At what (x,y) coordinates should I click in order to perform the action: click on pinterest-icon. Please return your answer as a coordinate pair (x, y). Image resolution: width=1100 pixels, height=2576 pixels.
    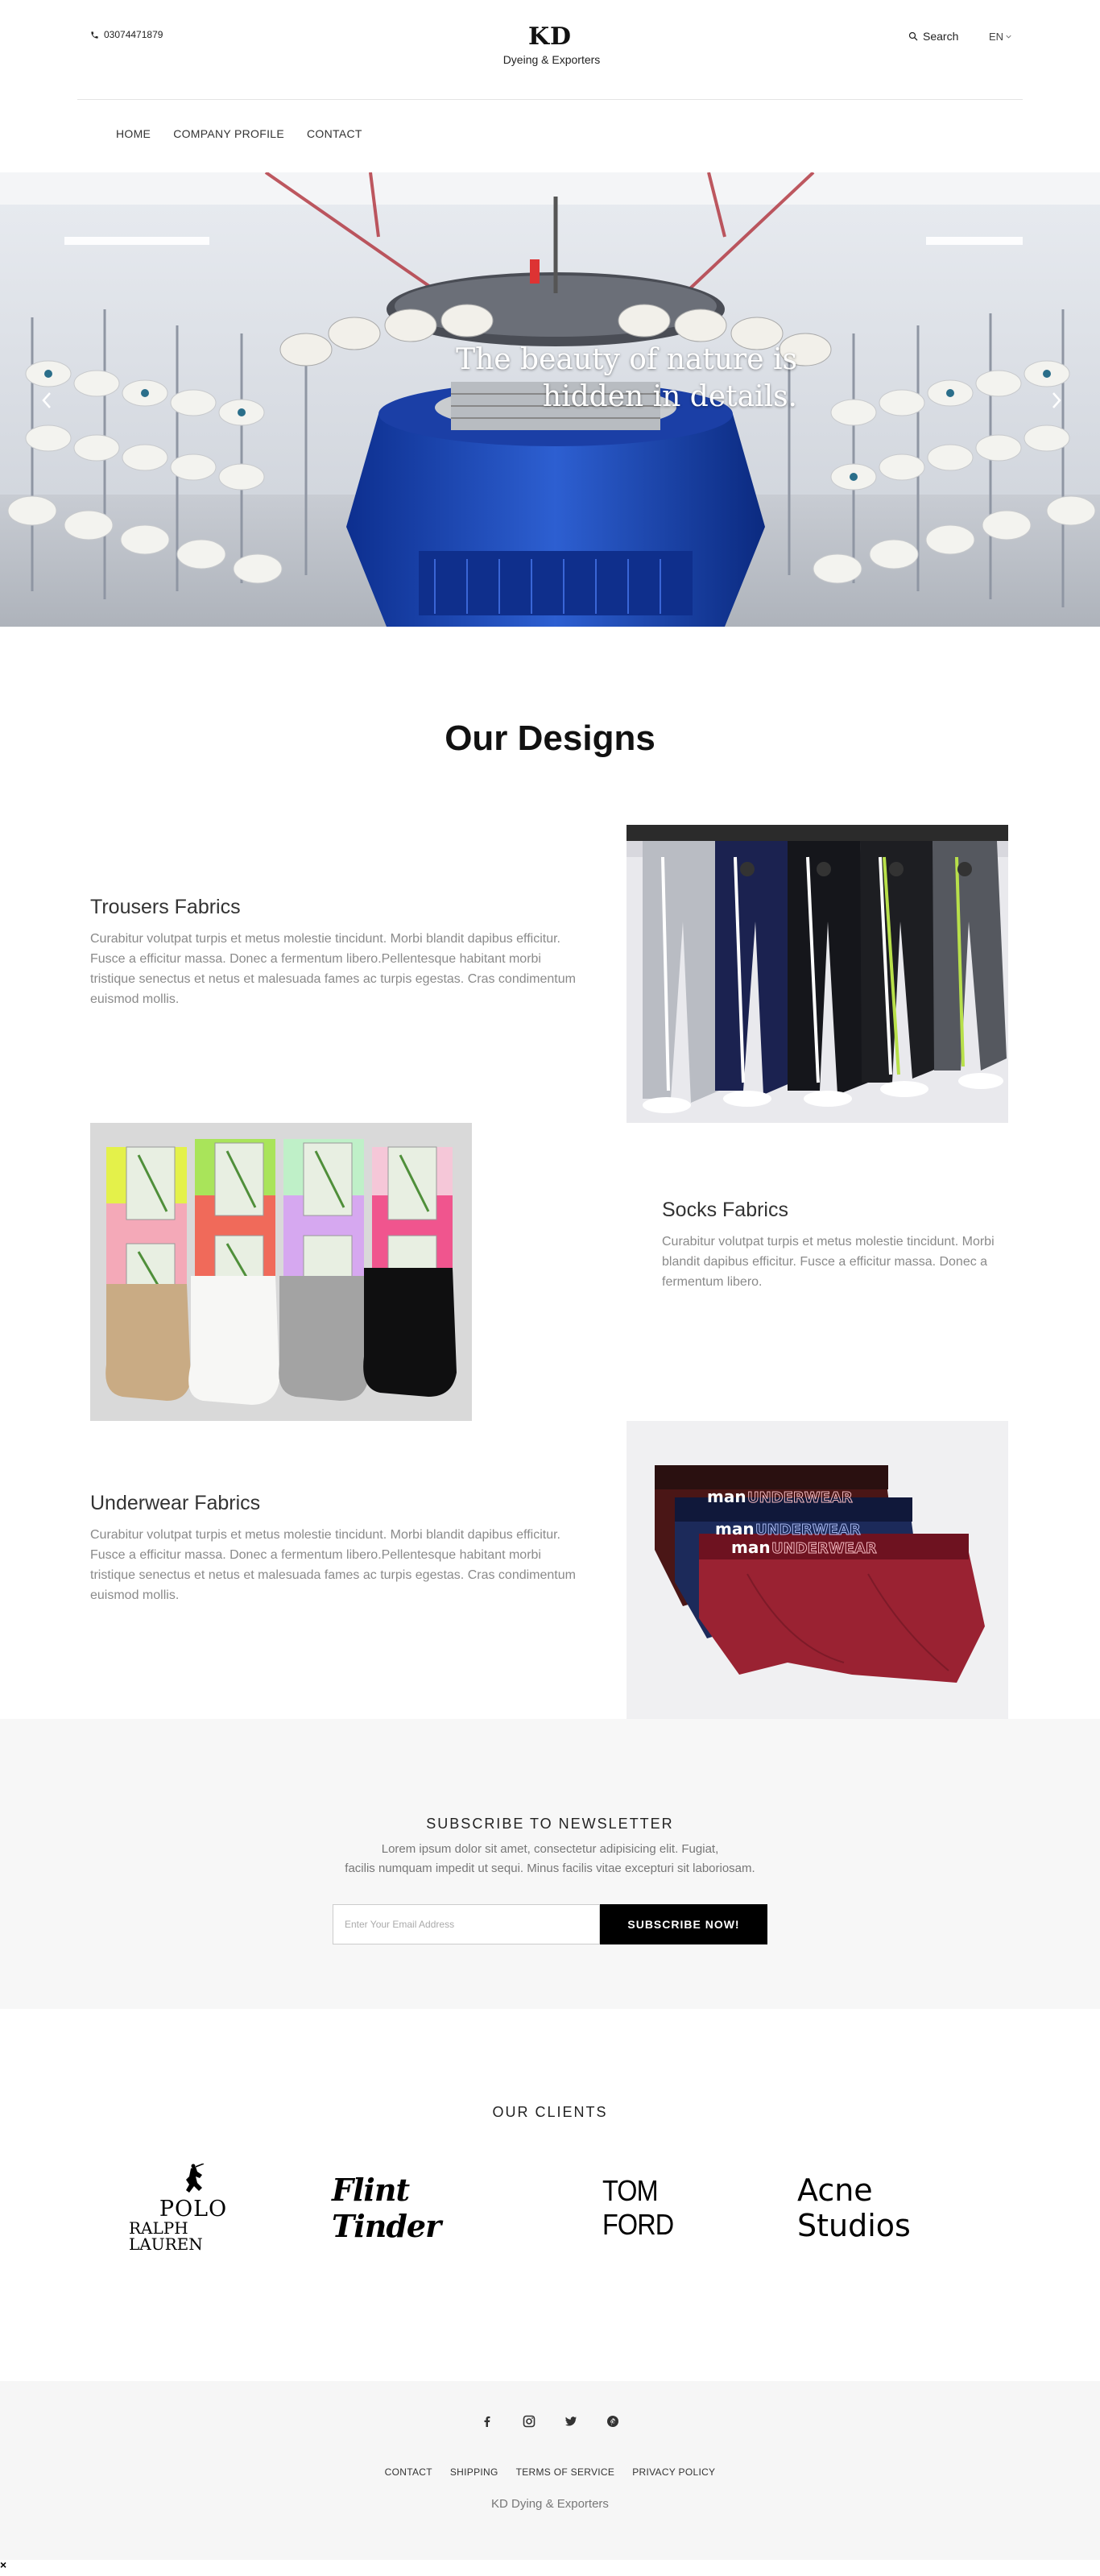
    Looking at the image, I should click on (612, 2421).